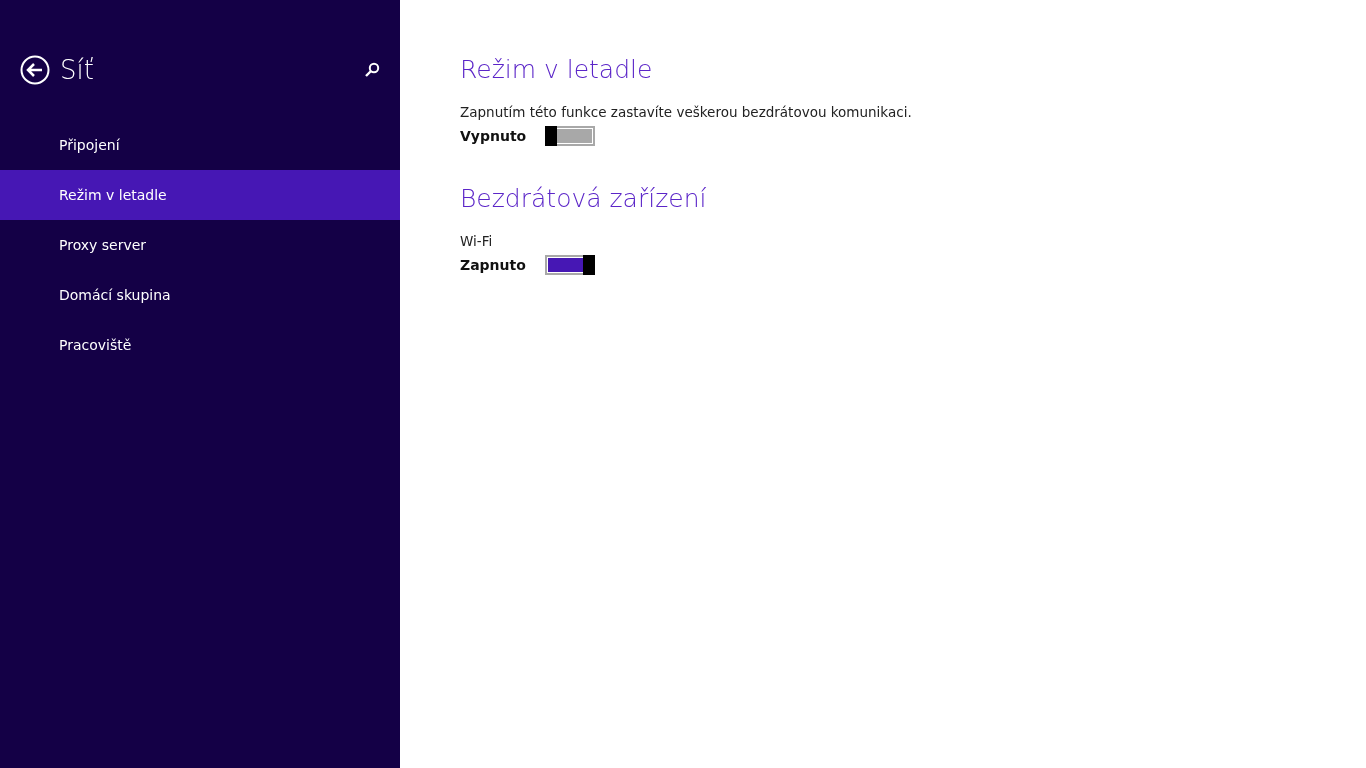  What do you see at coordinates (584, 198) in the screenshot?
I see `section-heading: Bezdrátová zařízení` at bounding box center [584, 198].